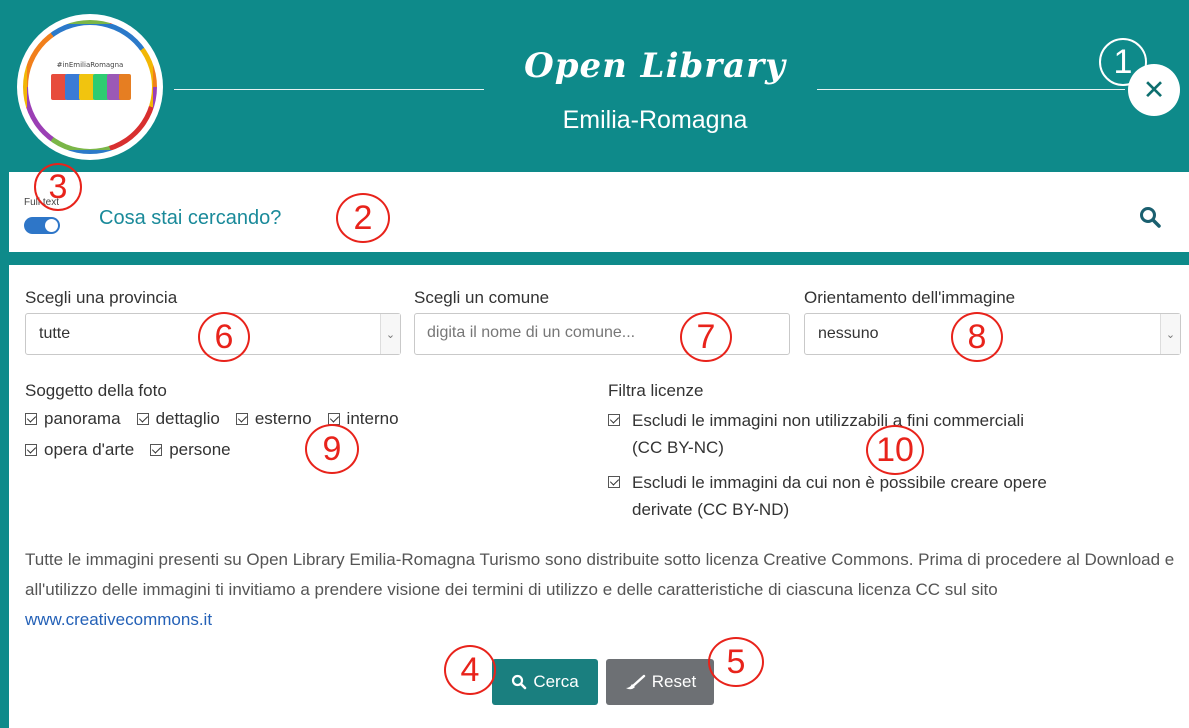 The image size is (1189, 728). Describe the element at coordinates (556, 681) in the screenshot. I see `search-button-label: Cerca` at that location.